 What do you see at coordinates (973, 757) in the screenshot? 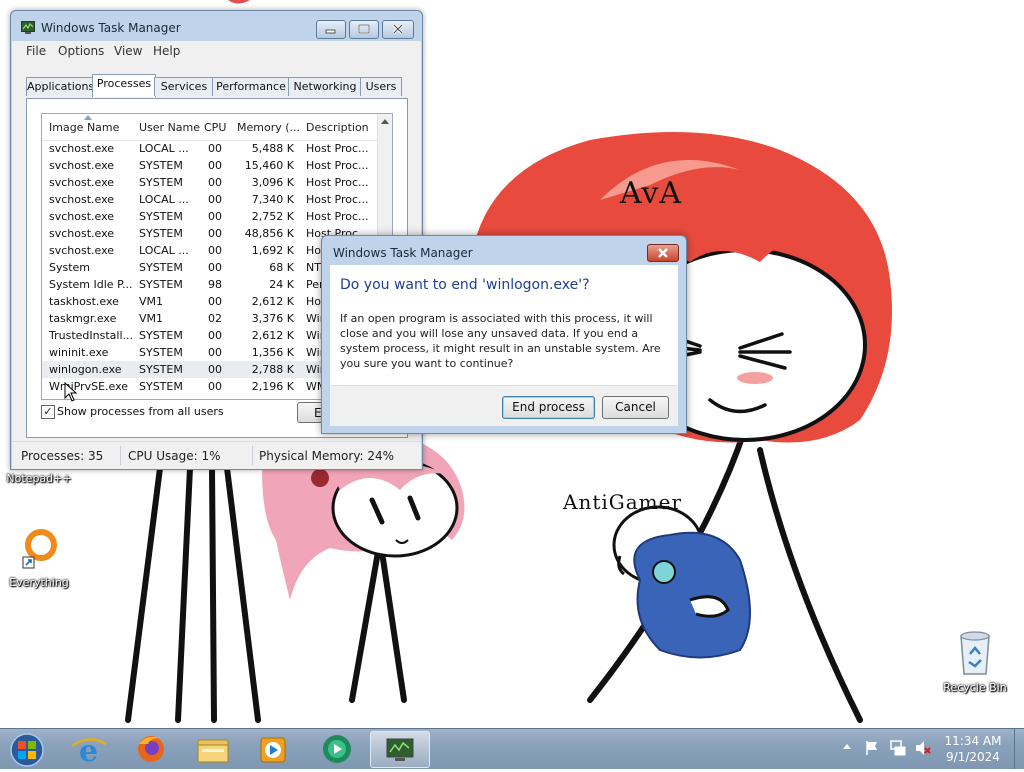
I see `clock-date: 9/1/2024` at bounding box center [973, 757].